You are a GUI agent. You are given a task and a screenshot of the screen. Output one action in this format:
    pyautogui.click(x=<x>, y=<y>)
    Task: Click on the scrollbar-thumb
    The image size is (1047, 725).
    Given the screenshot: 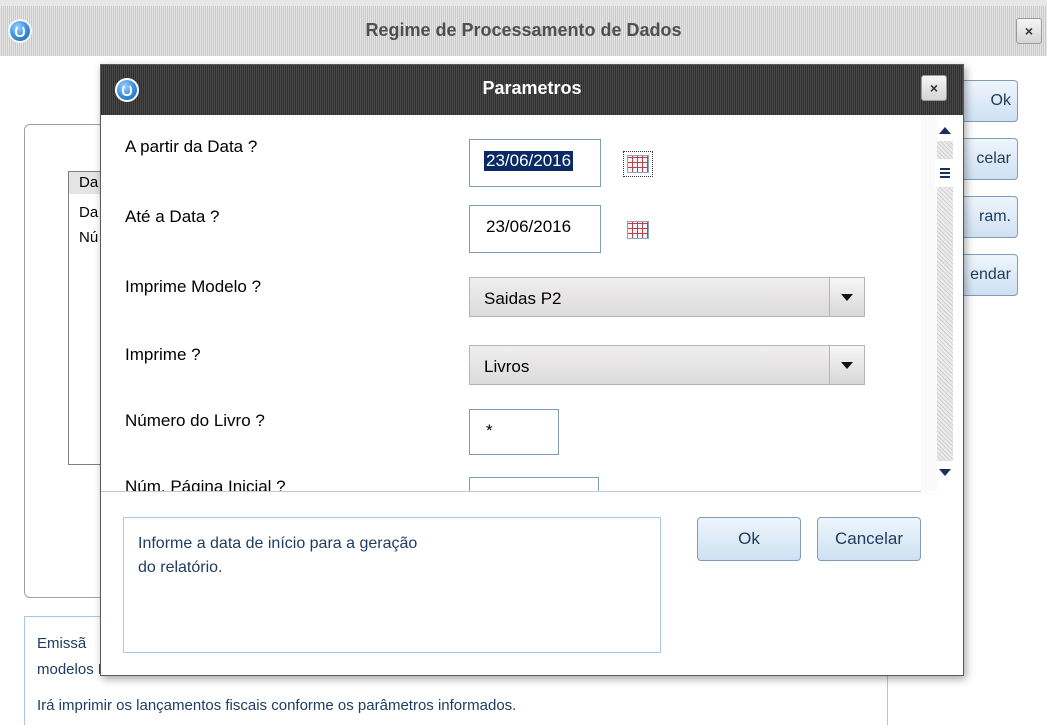 What is the action you would take?
    pyautogui.click(x=945, y=173)
    